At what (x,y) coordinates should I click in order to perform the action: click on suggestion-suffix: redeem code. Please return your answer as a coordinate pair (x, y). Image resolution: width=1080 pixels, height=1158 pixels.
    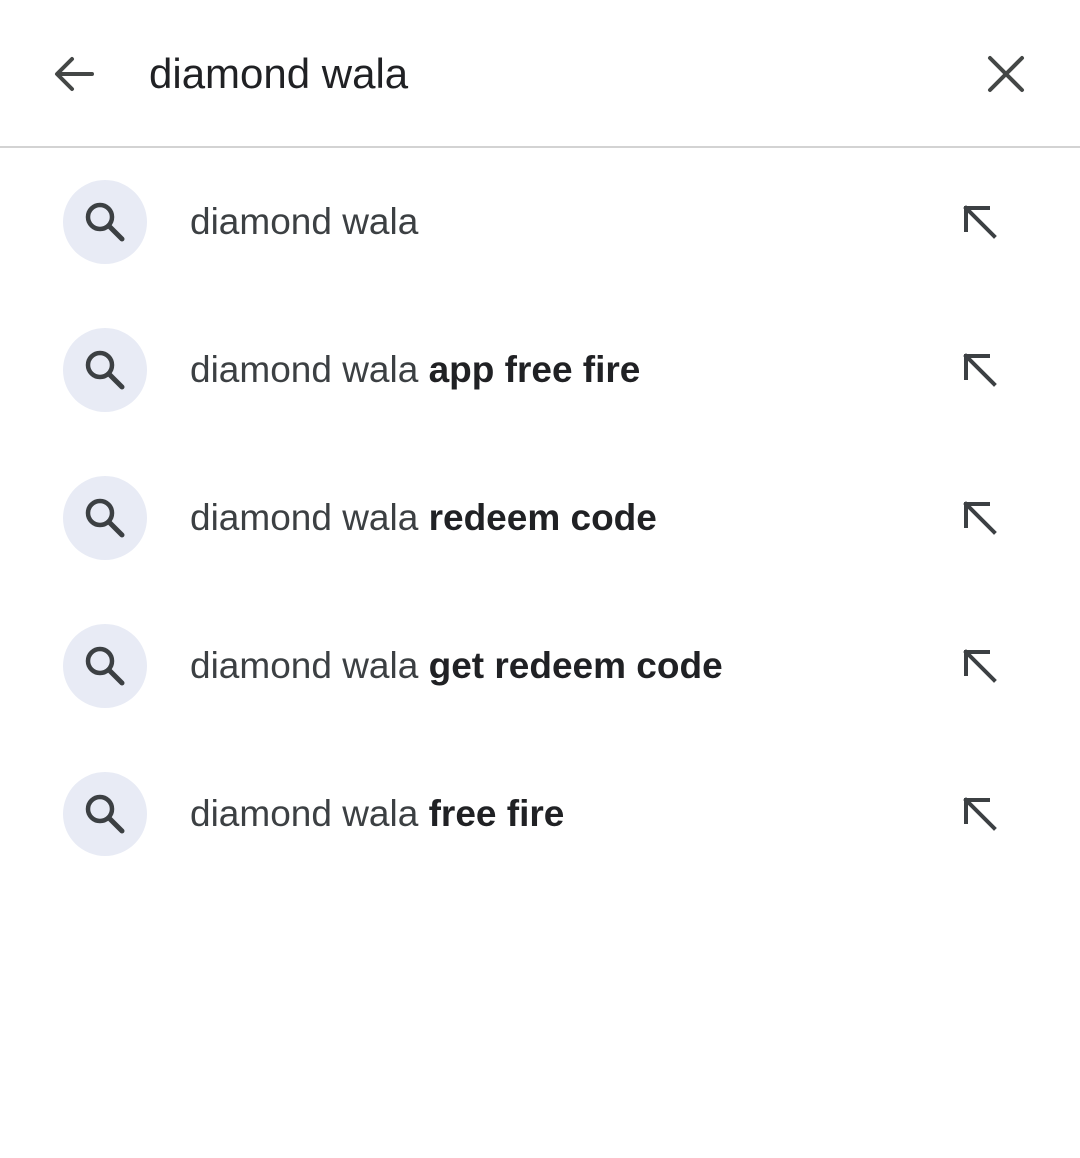
    Looking at the image, I should click on (537, 517).